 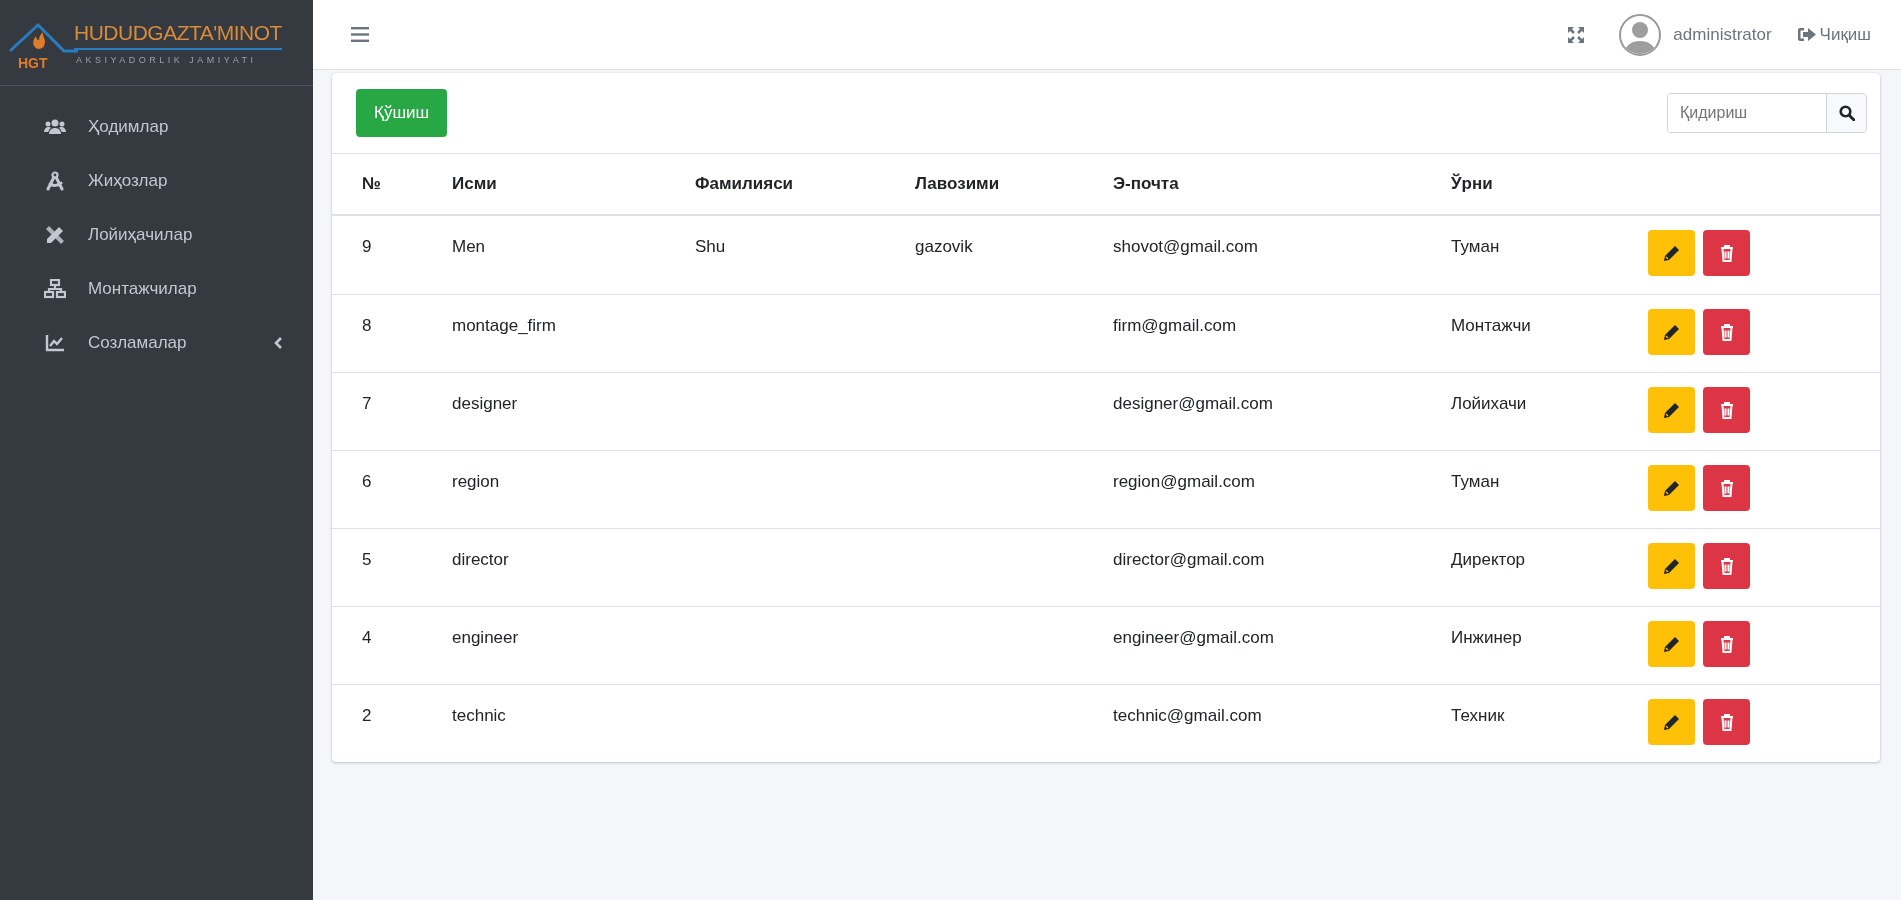 What do you see at coordinates (476, 482) in the screenshot?
I see `table-cell-text: region` at bounding box center [476, 482].